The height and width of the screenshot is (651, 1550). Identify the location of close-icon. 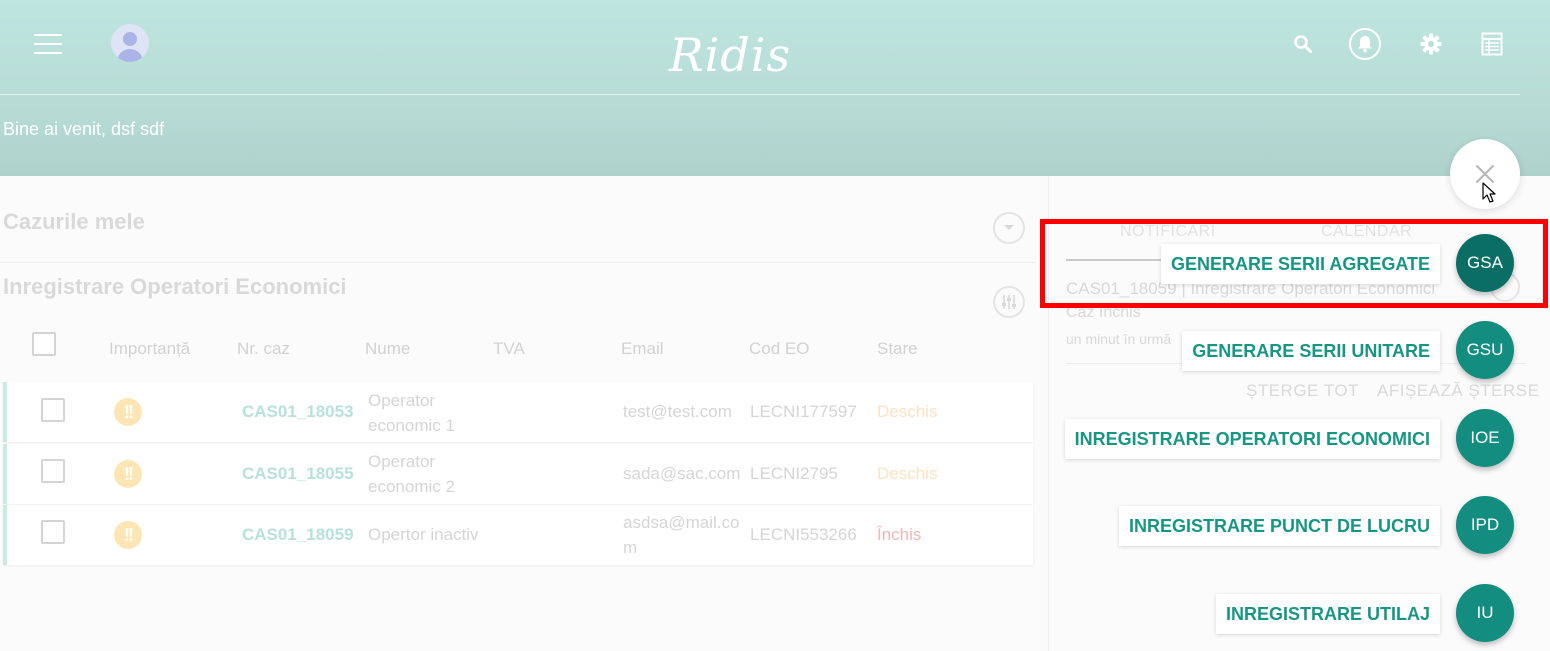
(1485, 174).